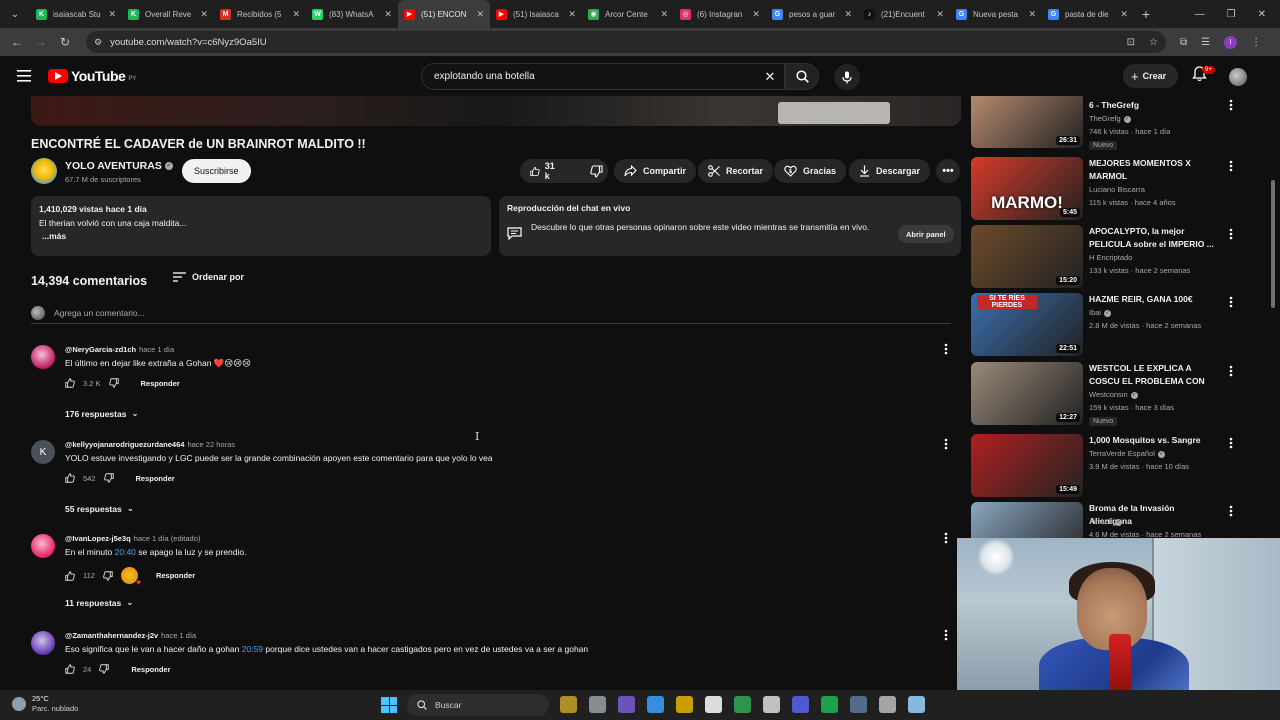 This screenshot has height=720, width=1280. What do you see at coordinates (1027, 465) in the screenshot?
I see `video-thumbnail: 15:49` at bounding box center [1027, 465].